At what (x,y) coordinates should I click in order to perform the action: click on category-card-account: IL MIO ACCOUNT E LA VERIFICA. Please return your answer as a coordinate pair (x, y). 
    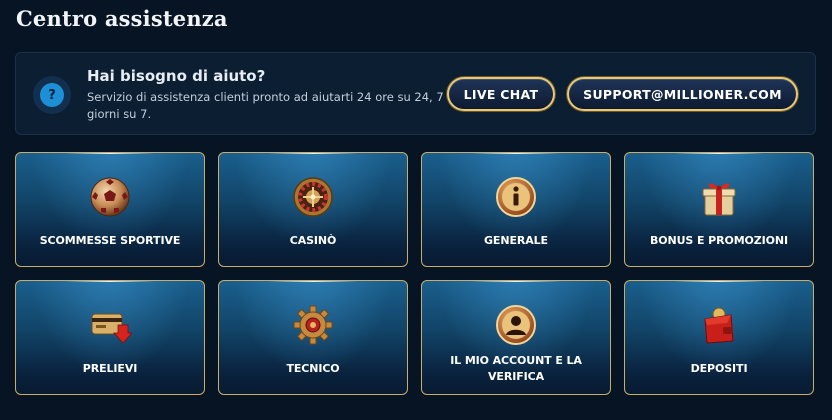
    Looking at the image, I should click on (516, 337).